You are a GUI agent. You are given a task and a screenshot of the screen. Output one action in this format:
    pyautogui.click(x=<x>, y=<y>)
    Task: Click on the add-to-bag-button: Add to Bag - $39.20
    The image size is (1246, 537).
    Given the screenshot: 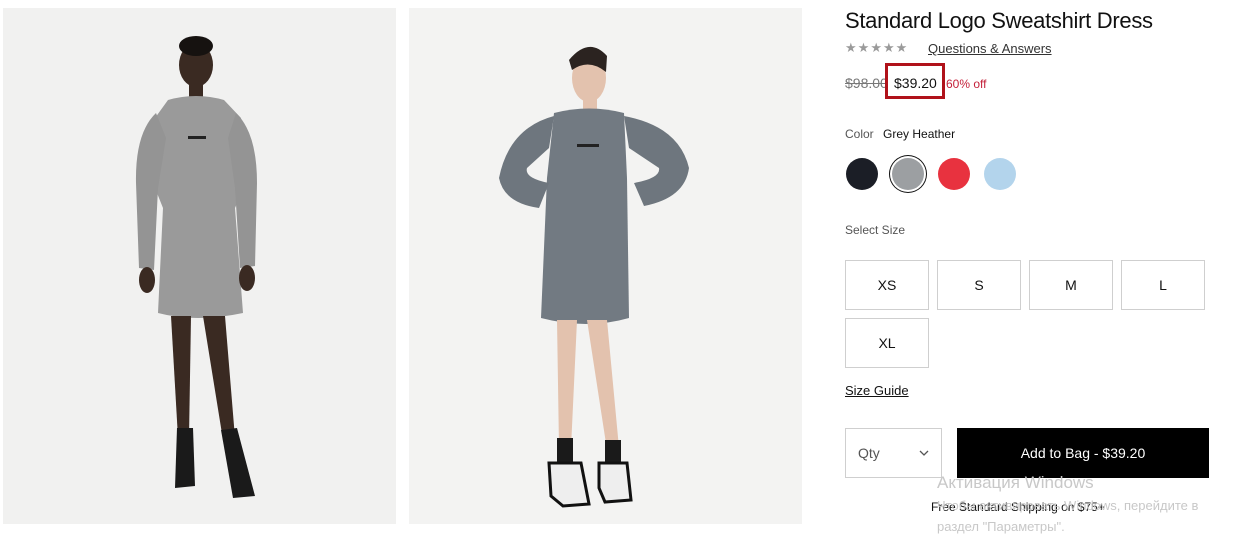 What is the action you would take?
    pyautogui.click(x=1083, y=453)
    